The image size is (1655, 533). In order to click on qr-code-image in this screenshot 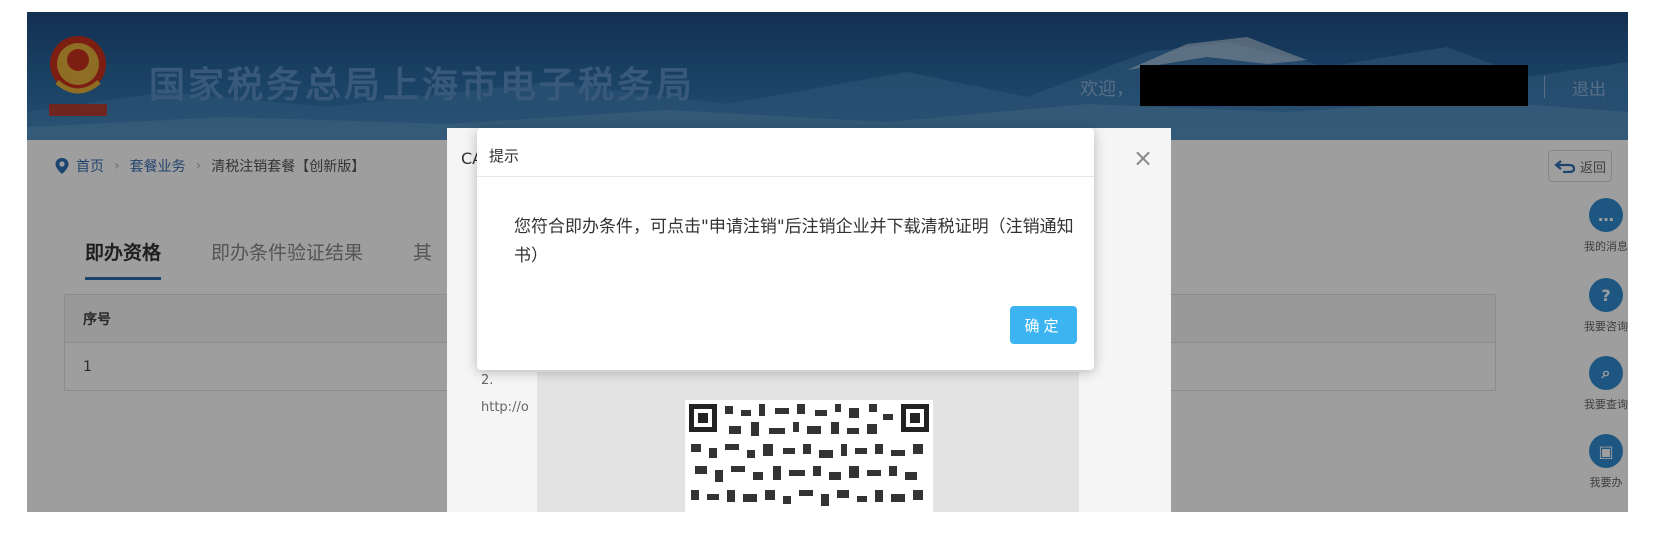, I will do `click(809, 456)`.